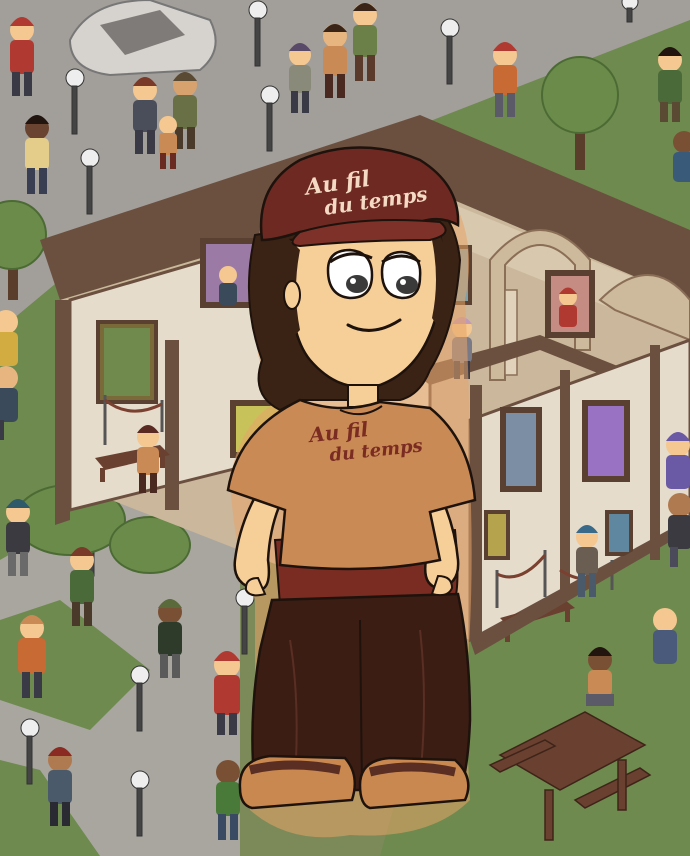 This screenshot has width=690, height=856. What do you see at coordinates (292, 295) in the screenshot?
I see `ear-left` at bounding box center [292, 295].